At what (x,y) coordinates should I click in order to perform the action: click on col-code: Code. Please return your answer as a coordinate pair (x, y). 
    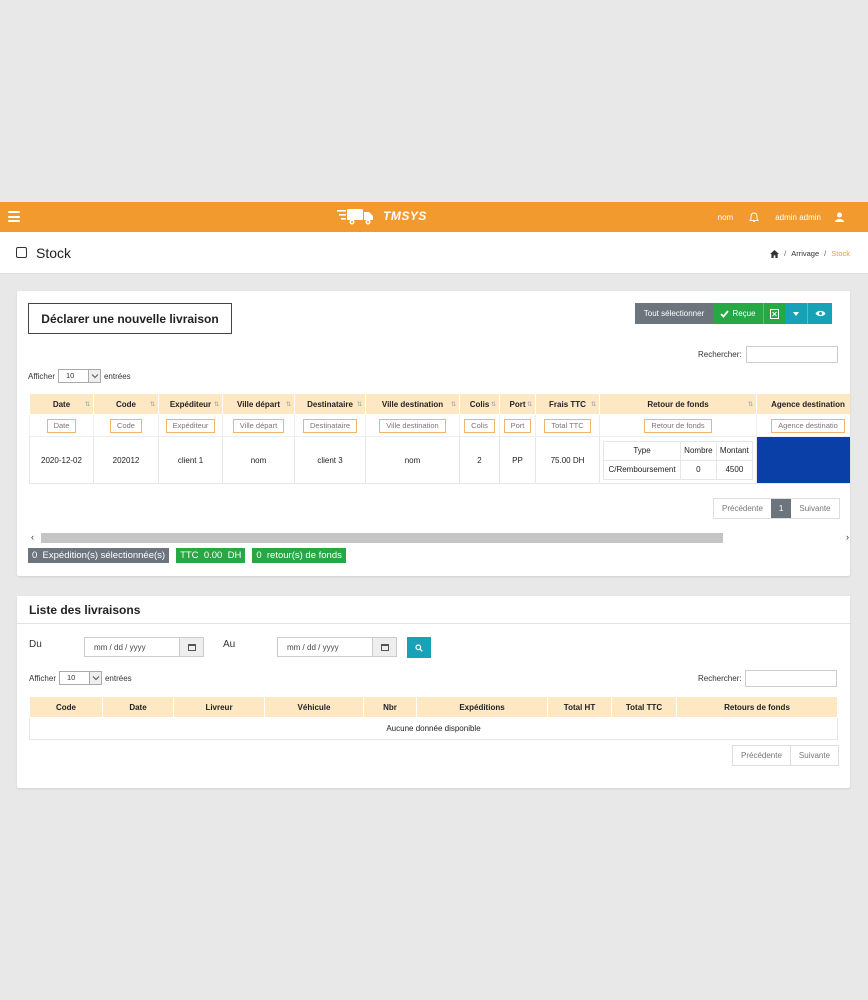
    Looking at the image, I should click on (66, 707).